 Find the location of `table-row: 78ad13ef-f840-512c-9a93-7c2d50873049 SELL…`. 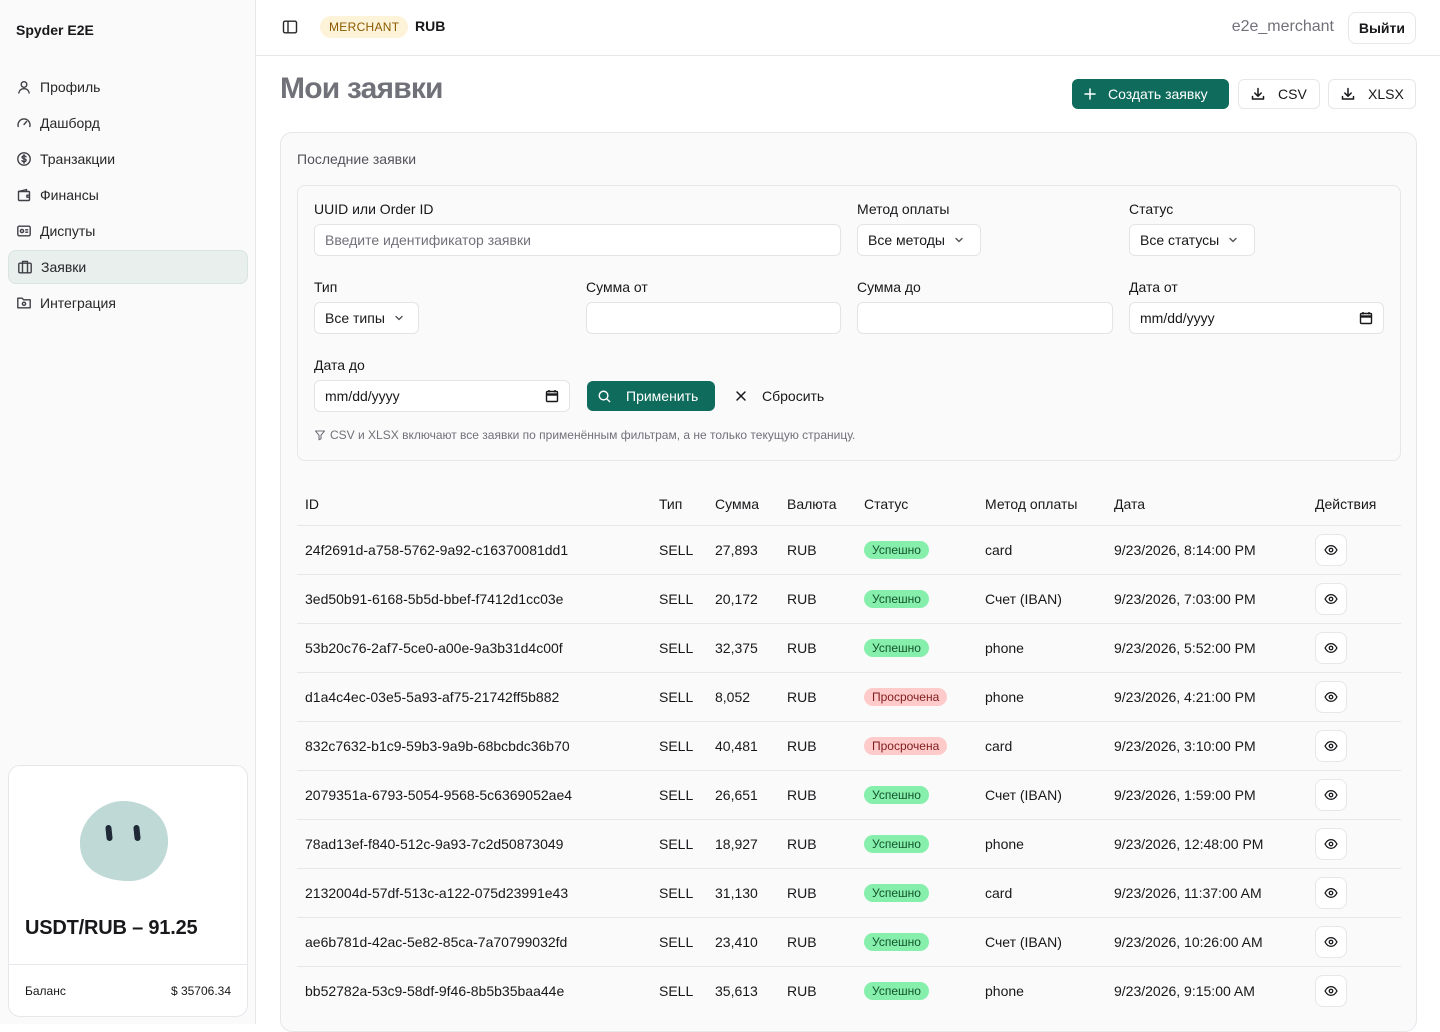

table-row: 78ad13ef-f840-512c-9a93-7c2d50873049 SELL… is located at coordinates (849, 843).